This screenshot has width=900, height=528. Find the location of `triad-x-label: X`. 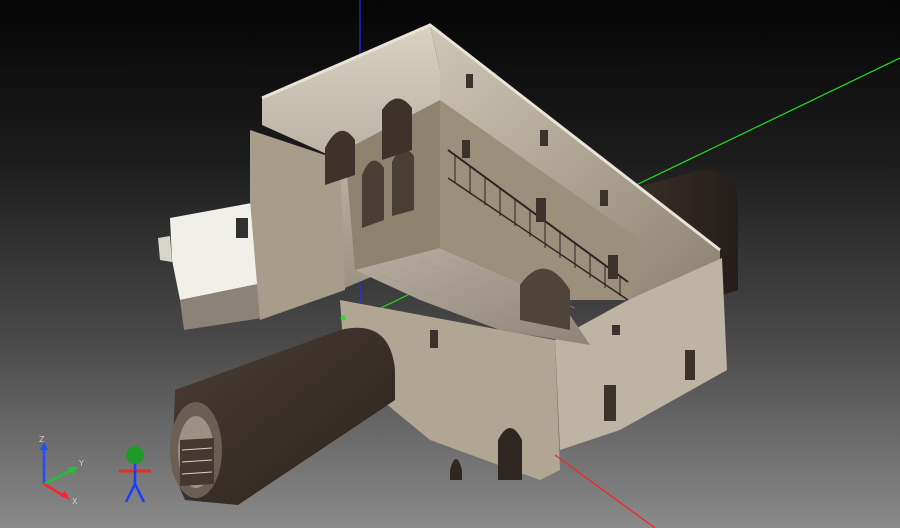

triad-x-label: X is located at coordinates (75, 501).